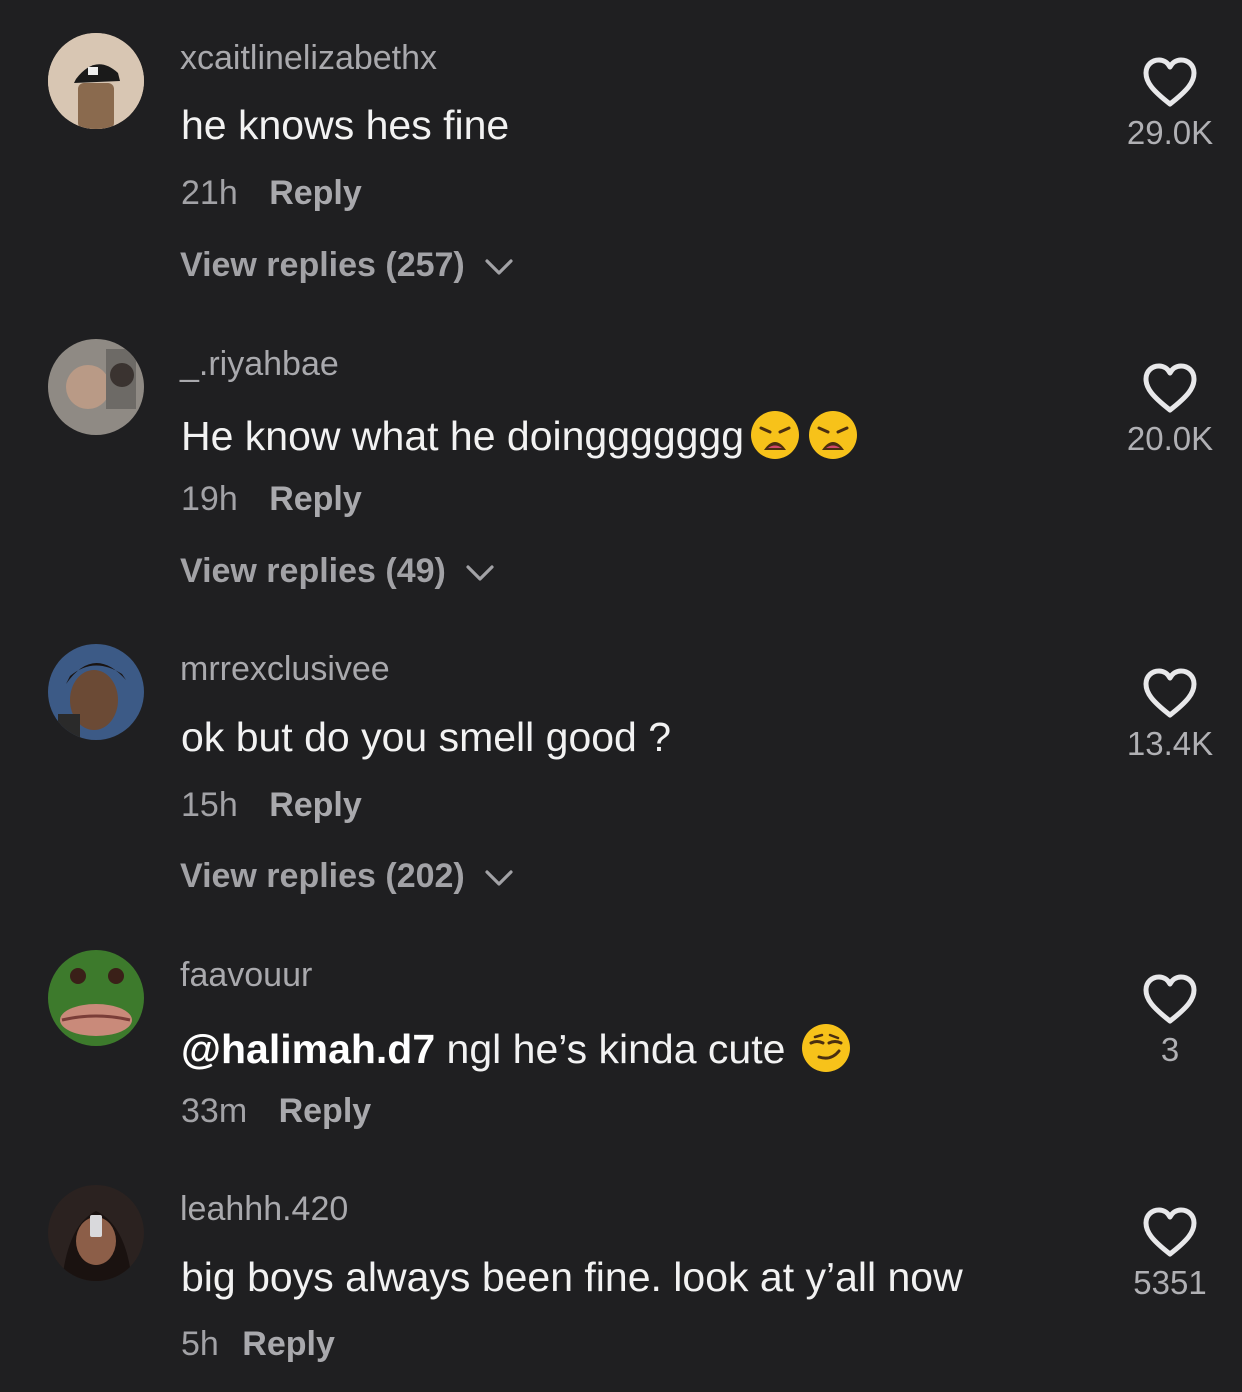 The image size is (1242, 1392). Describe the element at coordinates (516, 1048) in the screenshot. I see `comment-text: @halimah.d7 ngl he’s kinda cute` at that location.